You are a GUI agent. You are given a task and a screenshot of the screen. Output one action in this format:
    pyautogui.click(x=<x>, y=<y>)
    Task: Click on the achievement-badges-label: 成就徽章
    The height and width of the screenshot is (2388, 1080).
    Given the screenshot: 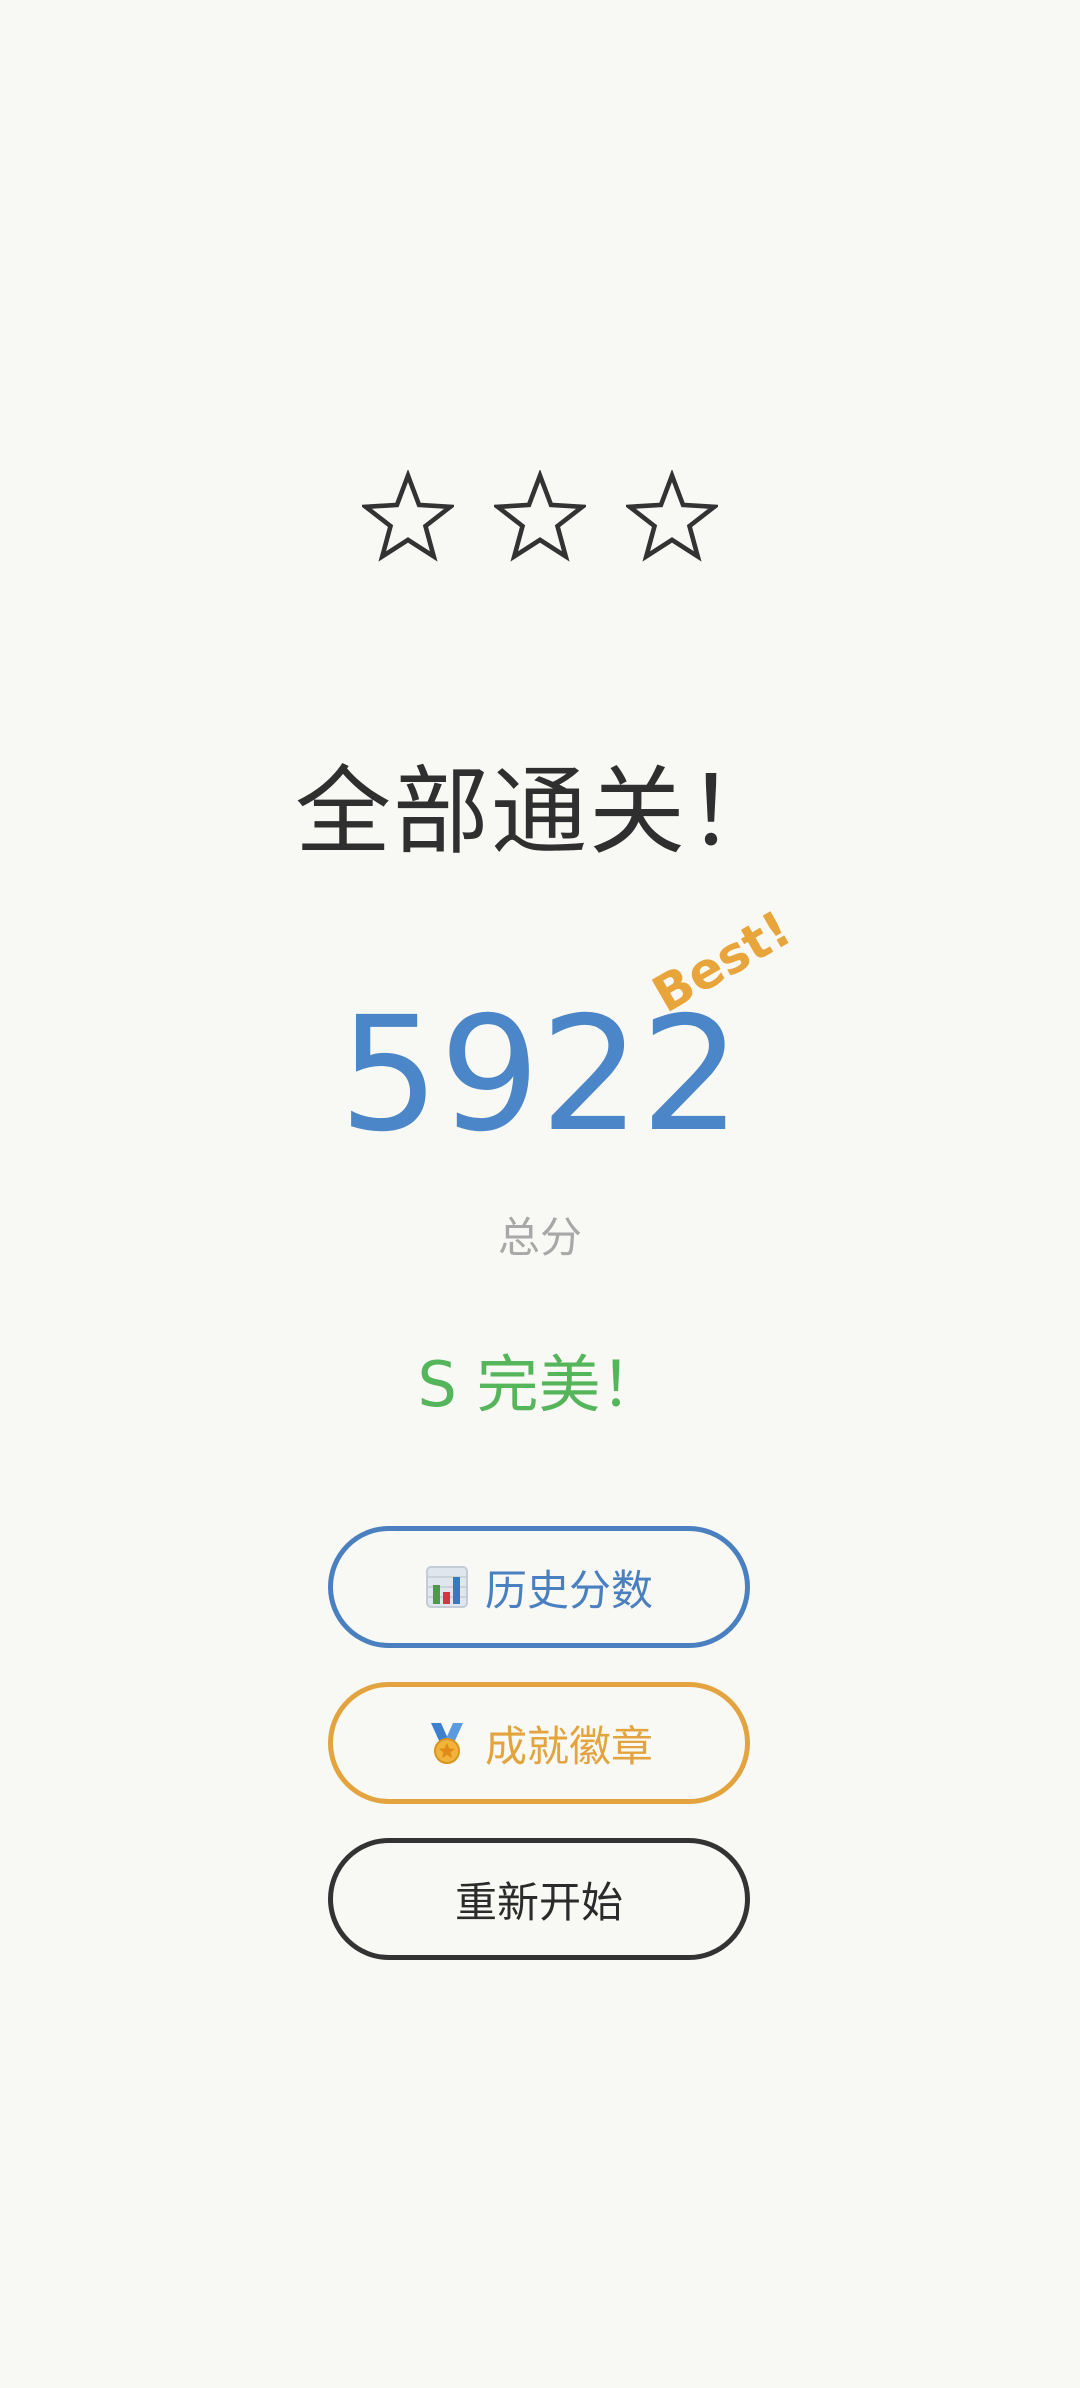 What is the action you would take?
    pyautogui.click(x=568, y=1746)
    